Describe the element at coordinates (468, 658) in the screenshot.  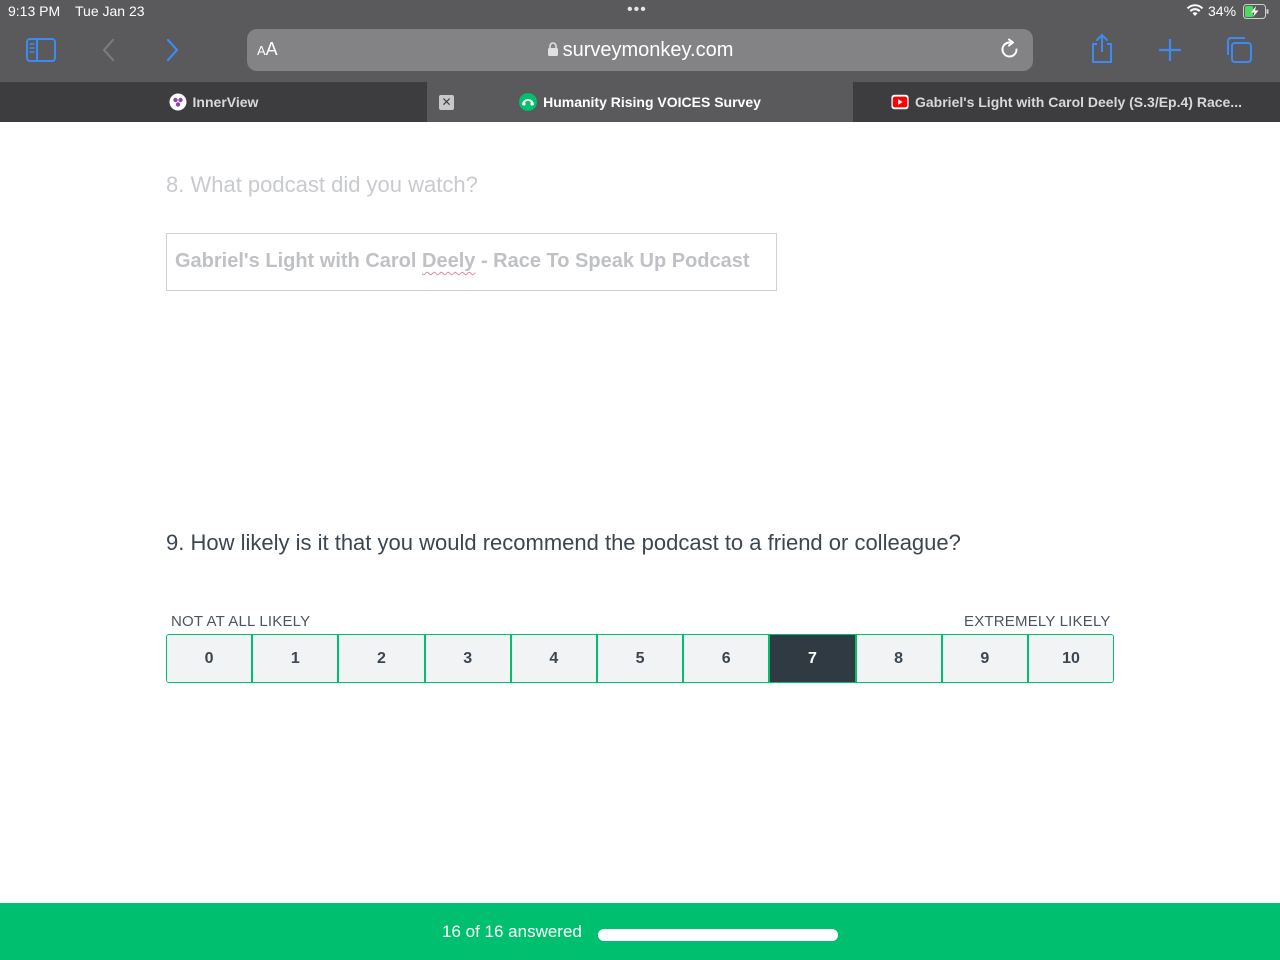
I see `scale-option-3: 3` at that location.